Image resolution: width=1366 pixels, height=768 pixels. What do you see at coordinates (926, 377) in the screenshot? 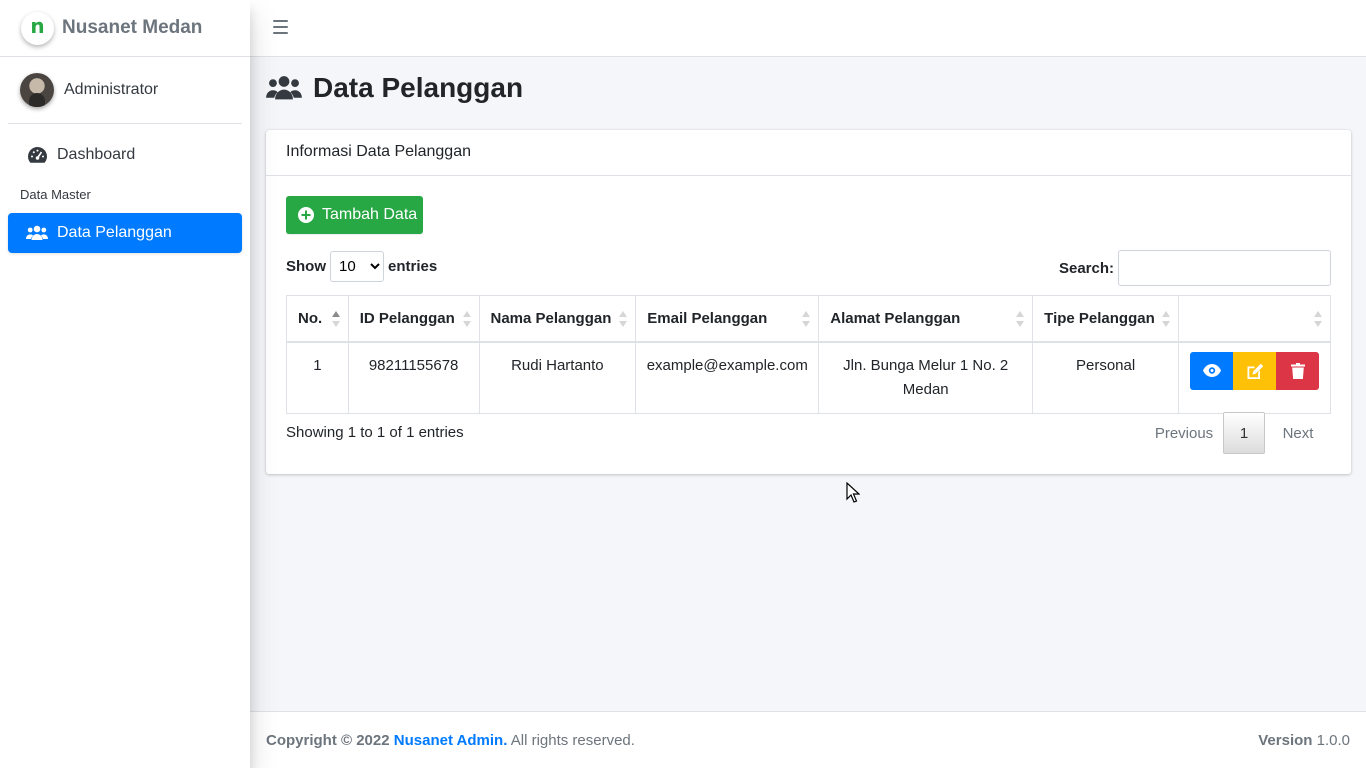
I see `cell-alamat: Jln. Bunga Melur 1 No. 2 Medan` at bounding box center [926, 377].